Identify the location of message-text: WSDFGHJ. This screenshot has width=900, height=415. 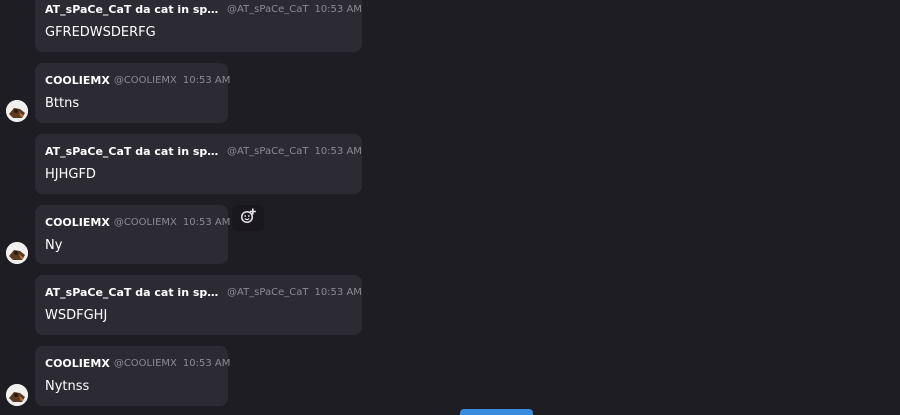
(76, 315).